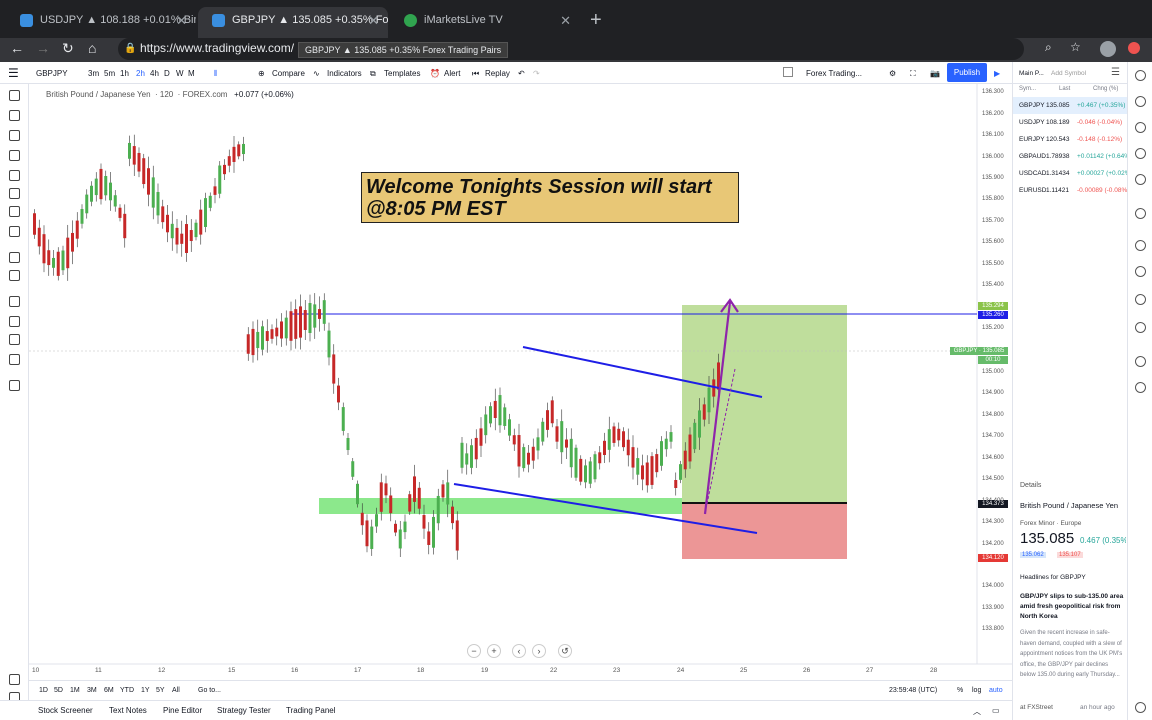  I want to click on range-5y: 5Y, so click(160, 690).